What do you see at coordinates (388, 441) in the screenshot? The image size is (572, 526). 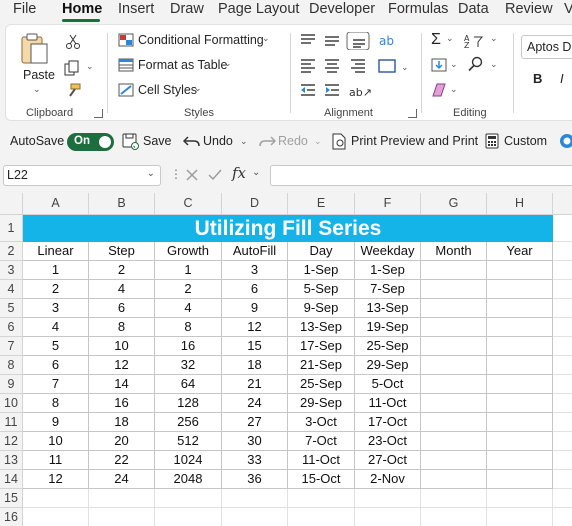 I see `data-cell: 23-Oct` at bounding box center [388, 441].